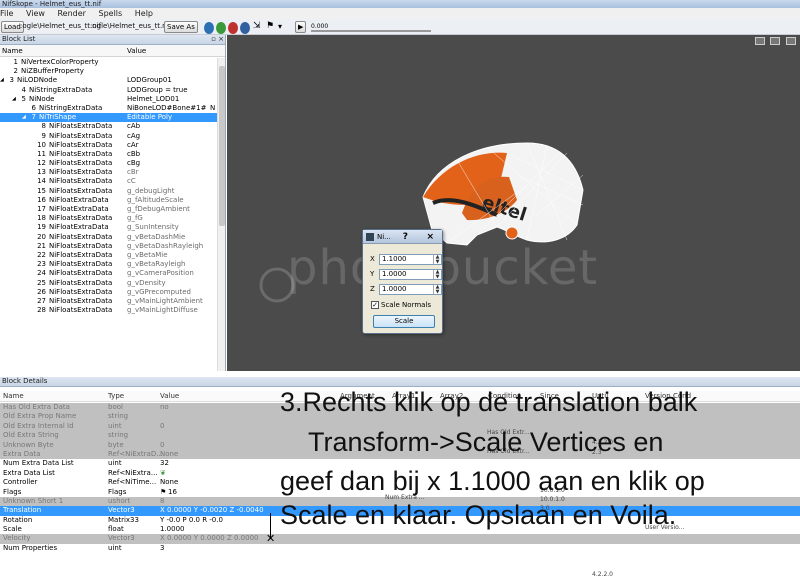 This screenshot has width=800, height=584. What do you see at coordinates (115, 547) in the screenshot?
I see `detail-type: uint` at bounding box center [115, 547].